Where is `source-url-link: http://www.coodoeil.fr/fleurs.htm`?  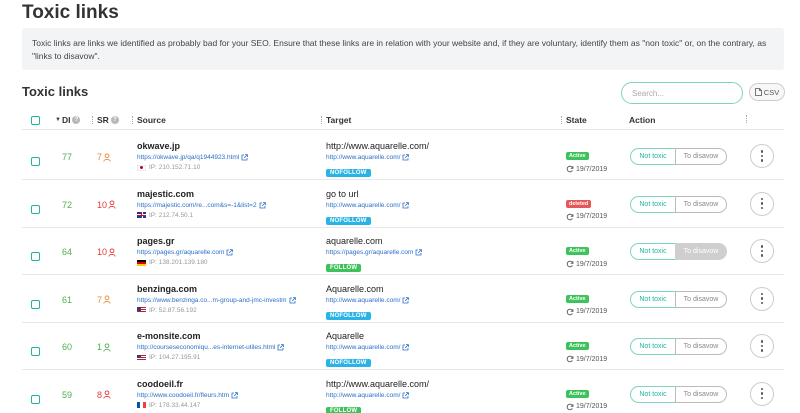
source-url-link: http://www.coodoeil.fr/fleurs.htm is located at coordinates (224, 395).